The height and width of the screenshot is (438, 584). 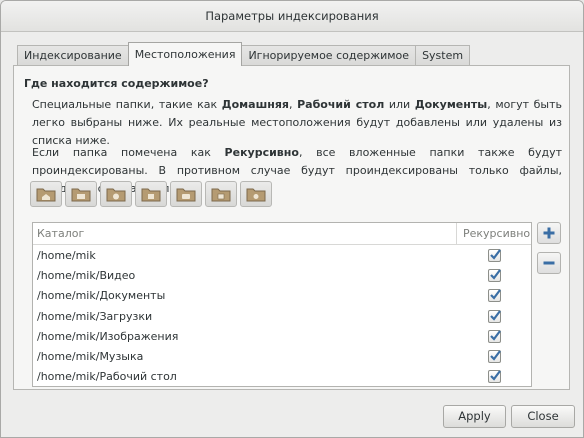 What do you see at coordinates (108, 336) in the screenshot?
I see `location-path: /home/mik/Изображения` at bounding box center [108, 336].